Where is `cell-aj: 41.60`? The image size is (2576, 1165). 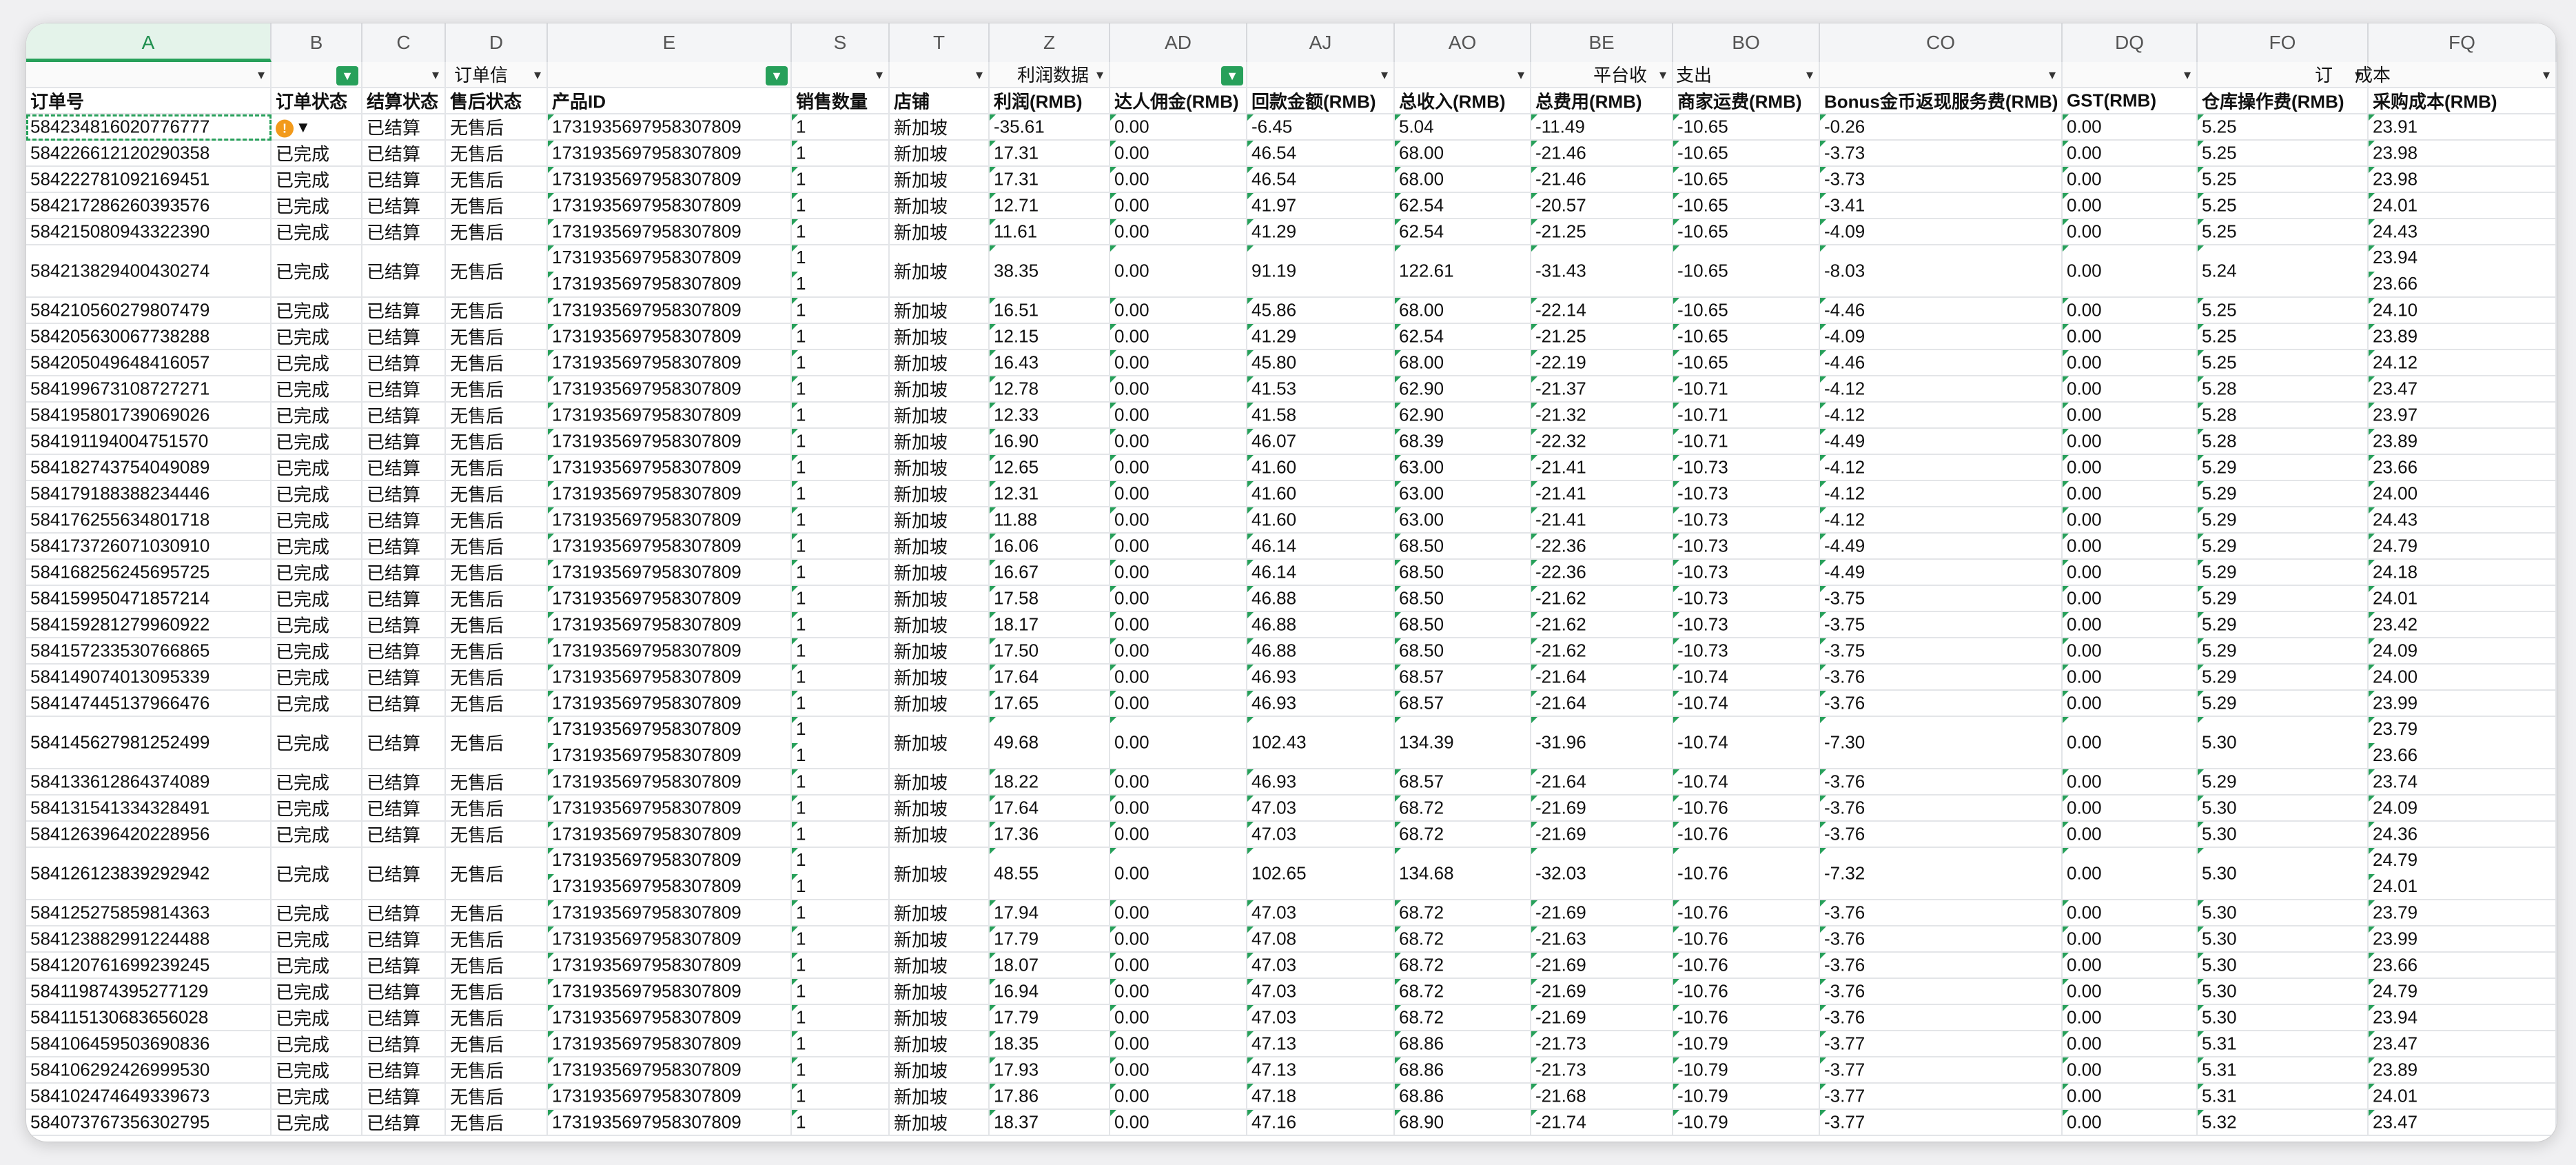 cell-aj: 41.60 is located at coordinates (1321, 467).